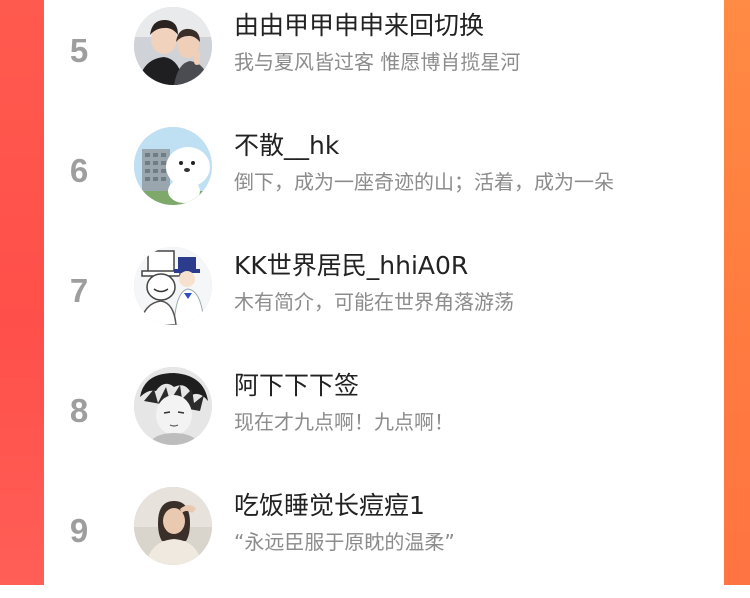  I want to click on username: 由由甲甲申申来回切换, so click(359, 26).